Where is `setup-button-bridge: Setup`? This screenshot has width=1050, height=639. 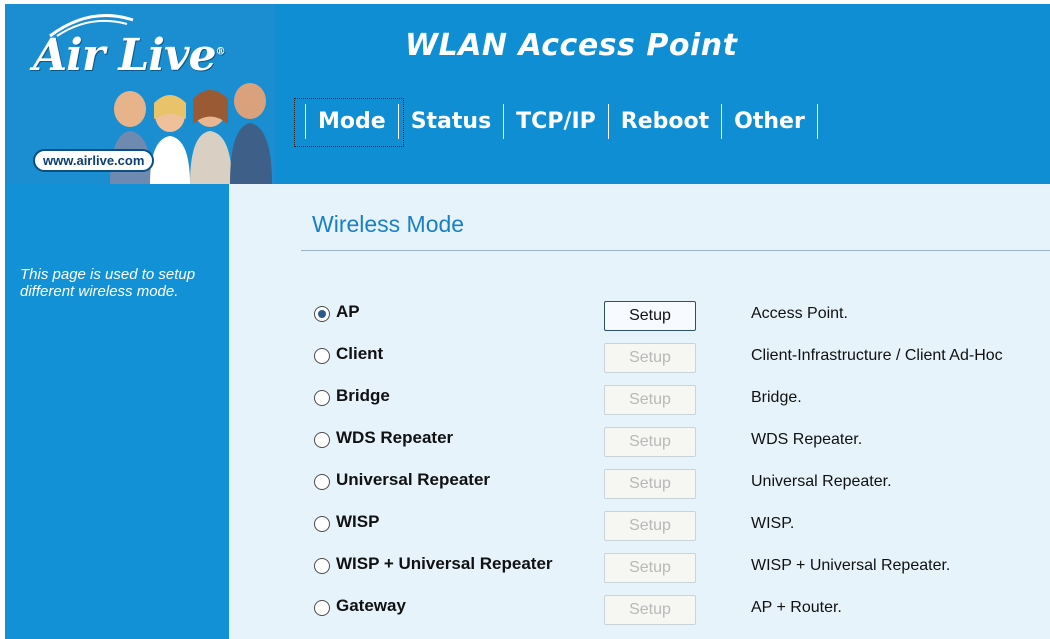
setup-button-bridge: Setup is located at coordinates (650, 400).